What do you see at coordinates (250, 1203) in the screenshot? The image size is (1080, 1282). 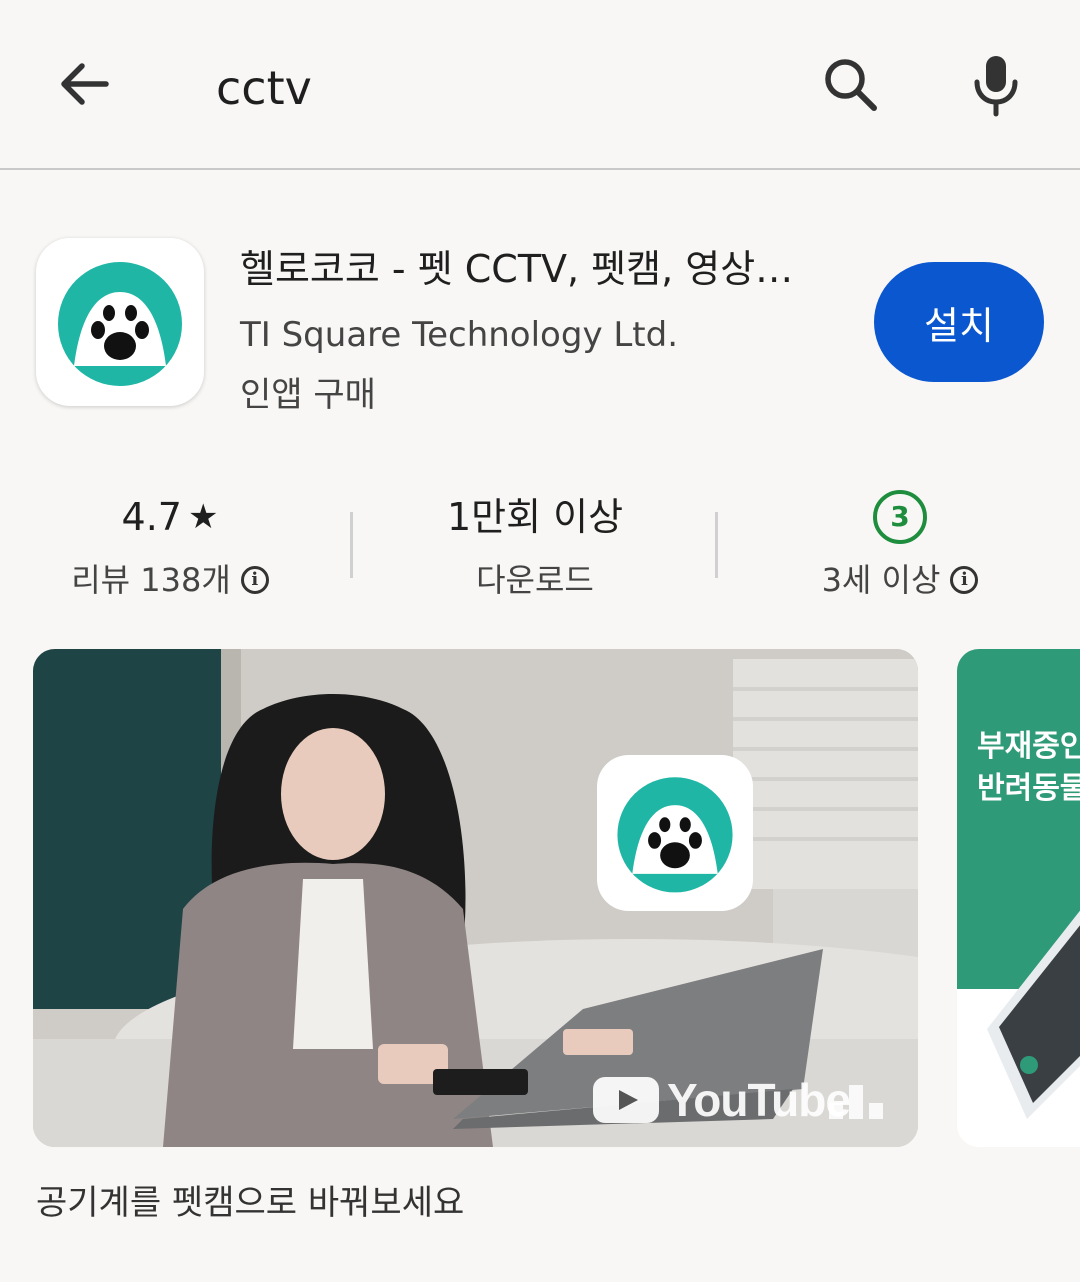 I see `screenshot-caption: 공기계를 펫캠으로 바꿔보세요` at bounding box center [250, 1203].